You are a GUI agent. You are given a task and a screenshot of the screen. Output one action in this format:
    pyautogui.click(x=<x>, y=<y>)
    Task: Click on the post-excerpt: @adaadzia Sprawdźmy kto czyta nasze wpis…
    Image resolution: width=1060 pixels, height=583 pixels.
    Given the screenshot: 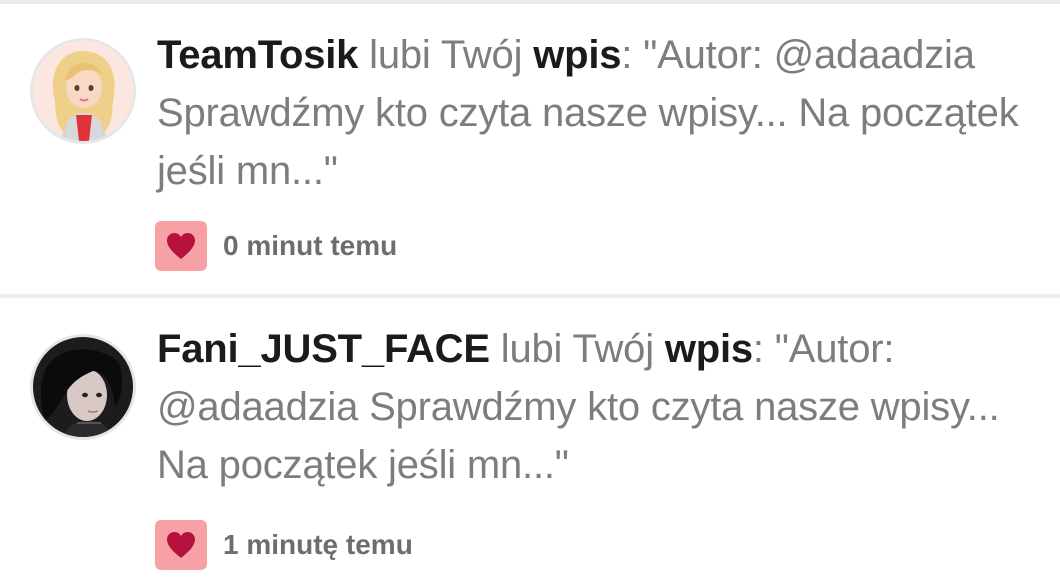 What is the action you would take?
    pyautogui.click(x=578, y=436)
    